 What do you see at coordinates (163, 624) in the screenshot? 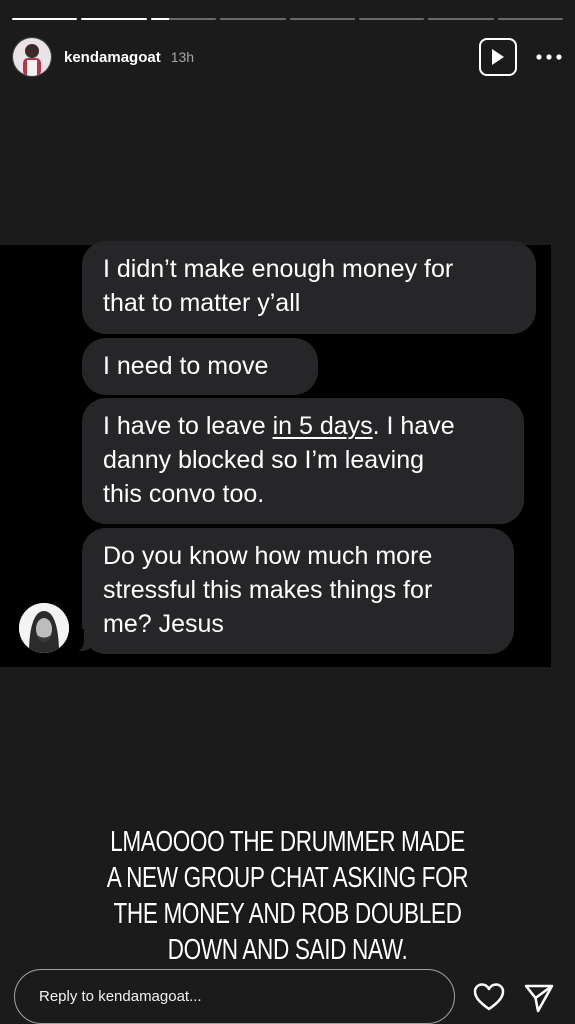
I see `message-line: me? Jesus` at bounding box center [163, 624].